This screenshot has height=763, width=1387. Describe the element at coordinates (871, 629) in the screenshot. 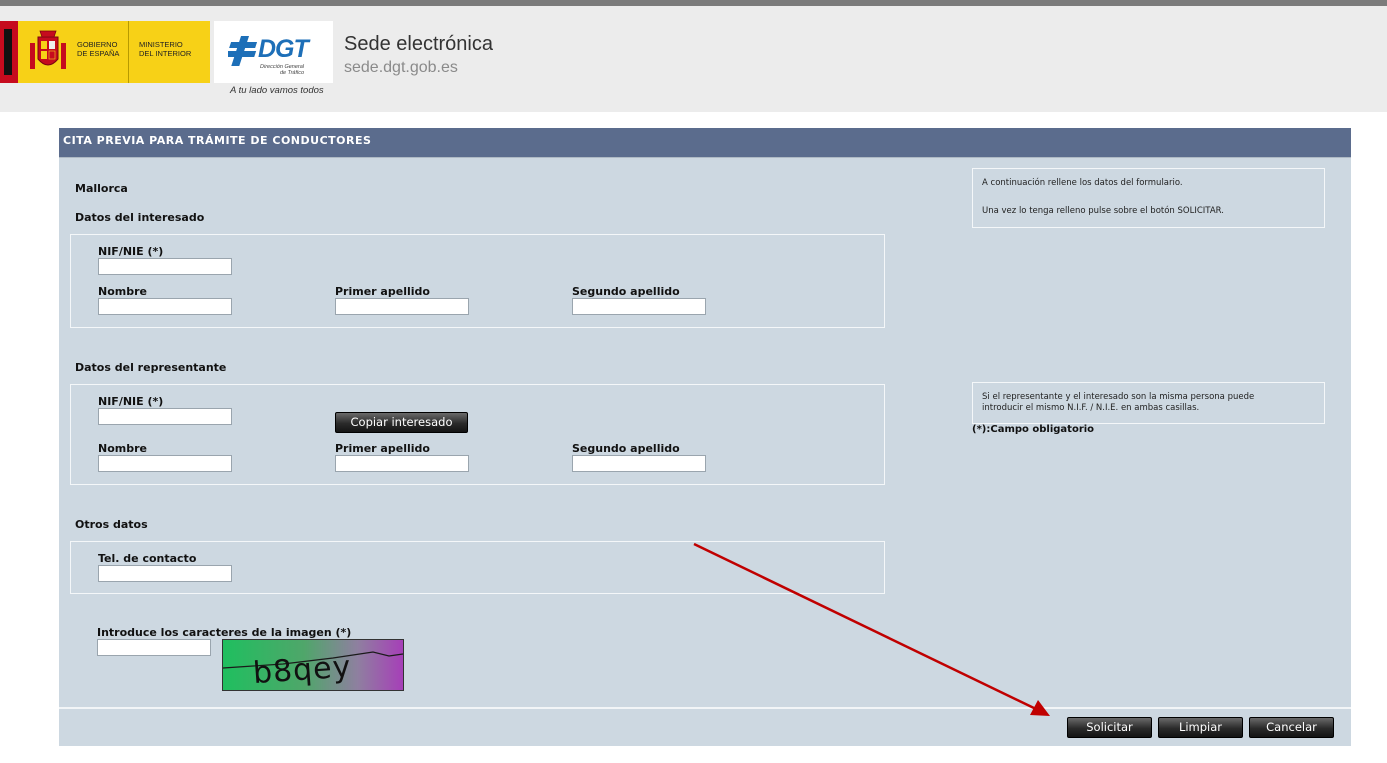

I see `annotation-arrow-icon` at that location.